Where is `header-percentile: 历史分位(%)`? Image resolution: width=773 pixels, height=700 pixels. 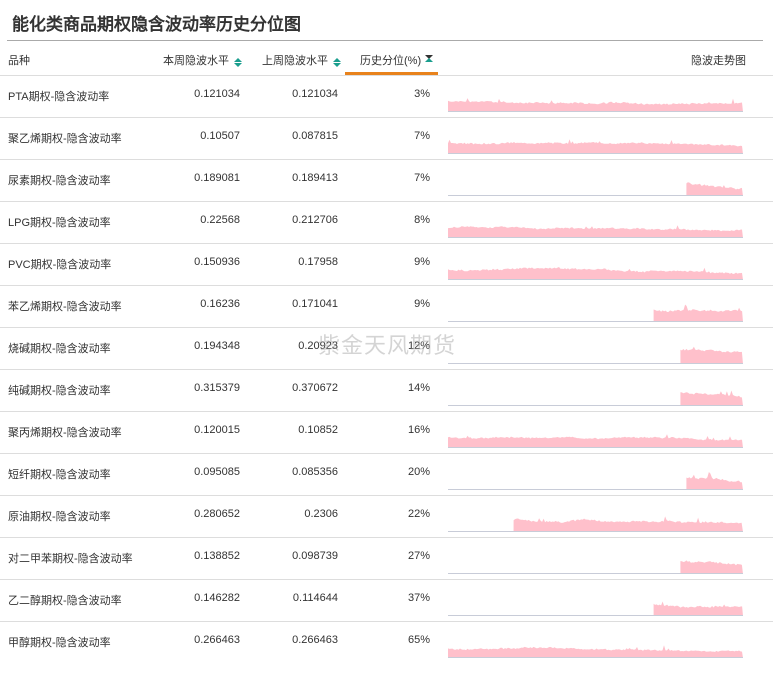
header-percentile: 历史分位(%) is located at coordinates (390, 60).